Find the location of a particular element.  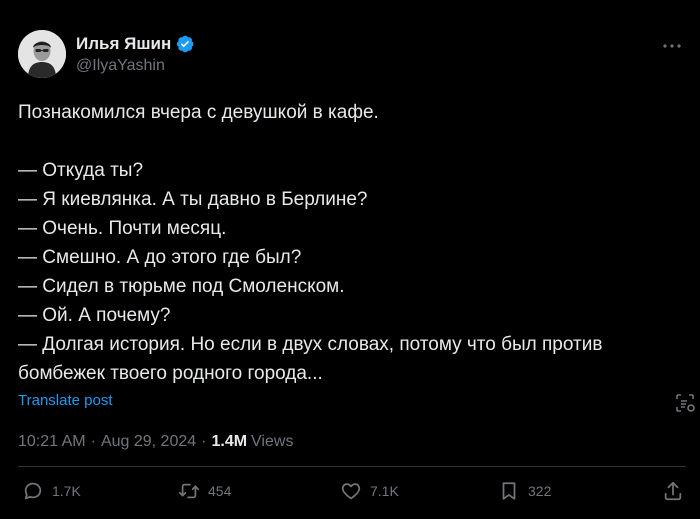

author-name: Илья Яшин is located at coordinates (123, 44).